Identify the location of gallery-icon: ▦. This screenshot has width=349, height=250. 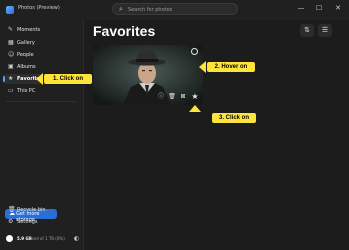
(11, 42).